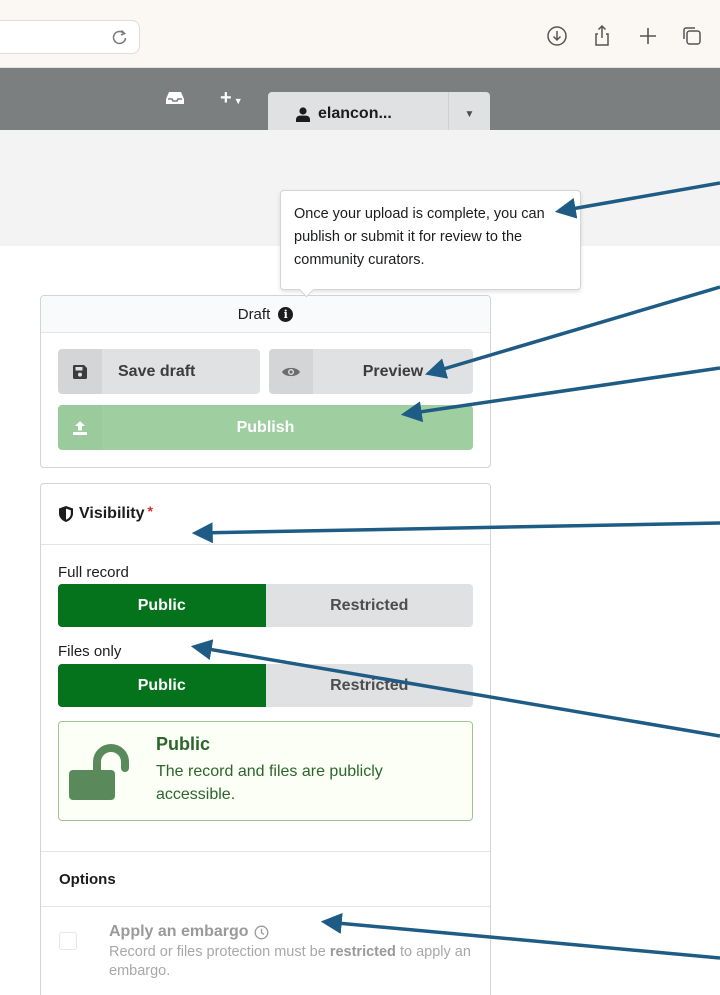 This screenshot has width=720, height=995. I want to click on create-menu: + ▼, so click(231, 98).